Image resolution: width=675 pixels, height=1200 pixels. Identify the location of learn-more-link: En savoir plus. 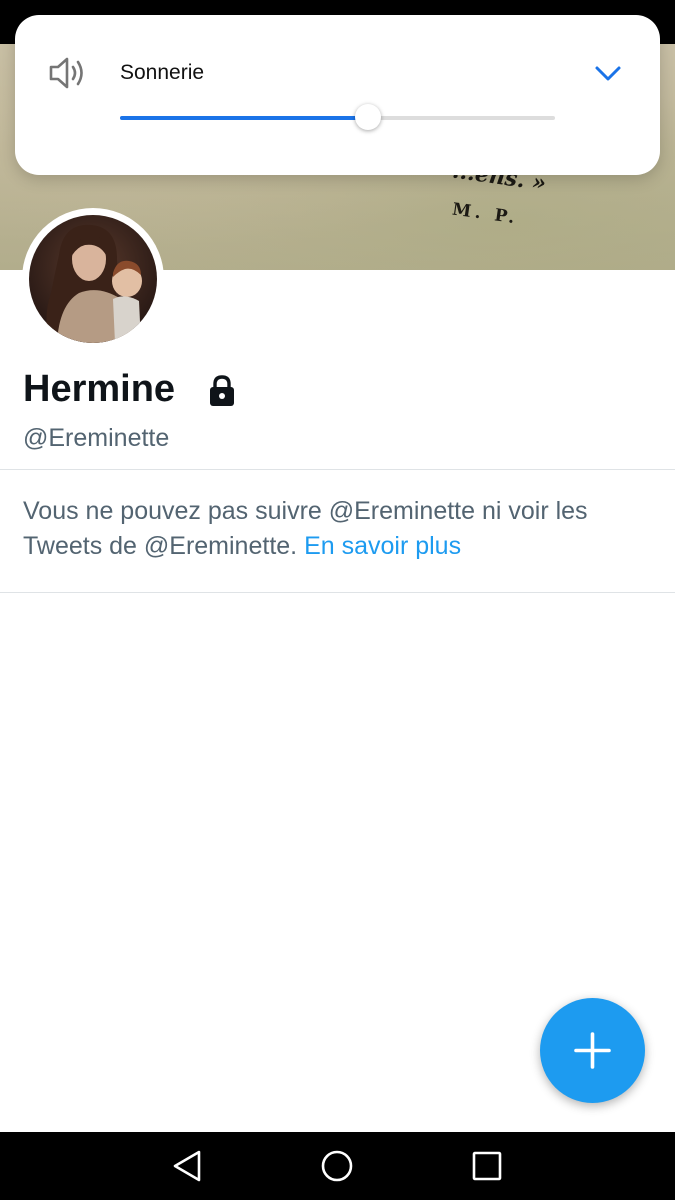
(382, 546).